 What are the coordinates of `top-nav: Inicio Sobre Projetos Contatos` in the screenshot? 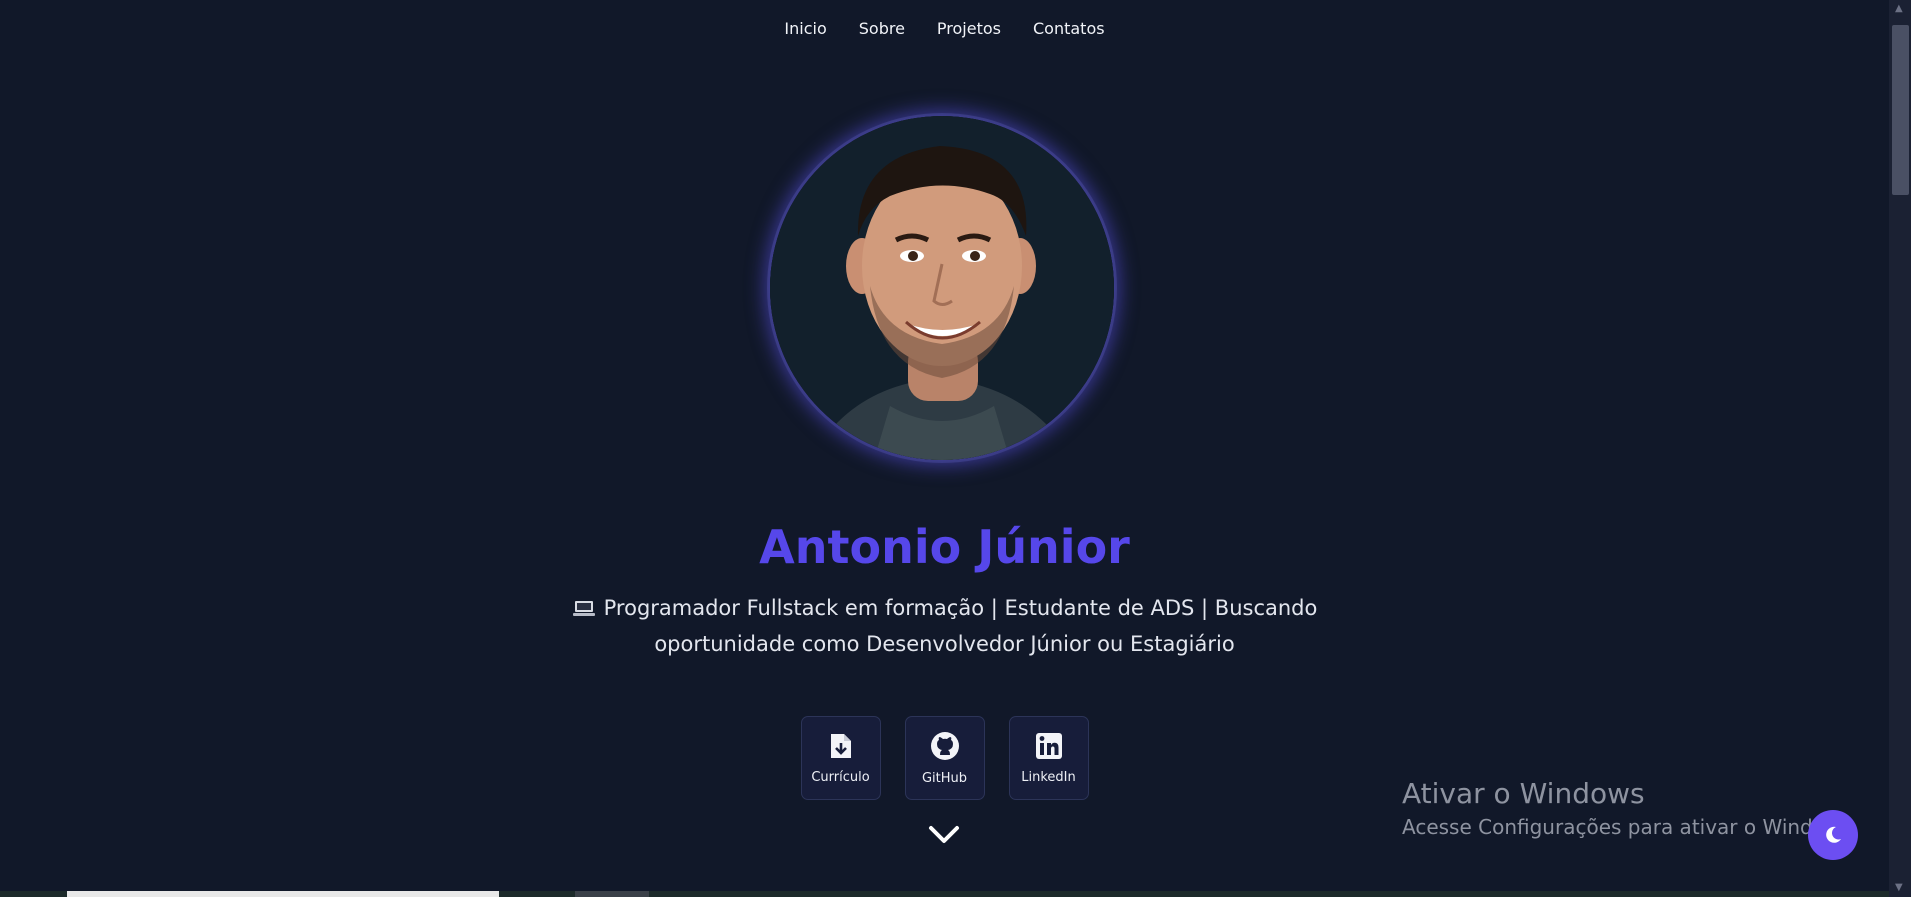 It's located at (944, 28).